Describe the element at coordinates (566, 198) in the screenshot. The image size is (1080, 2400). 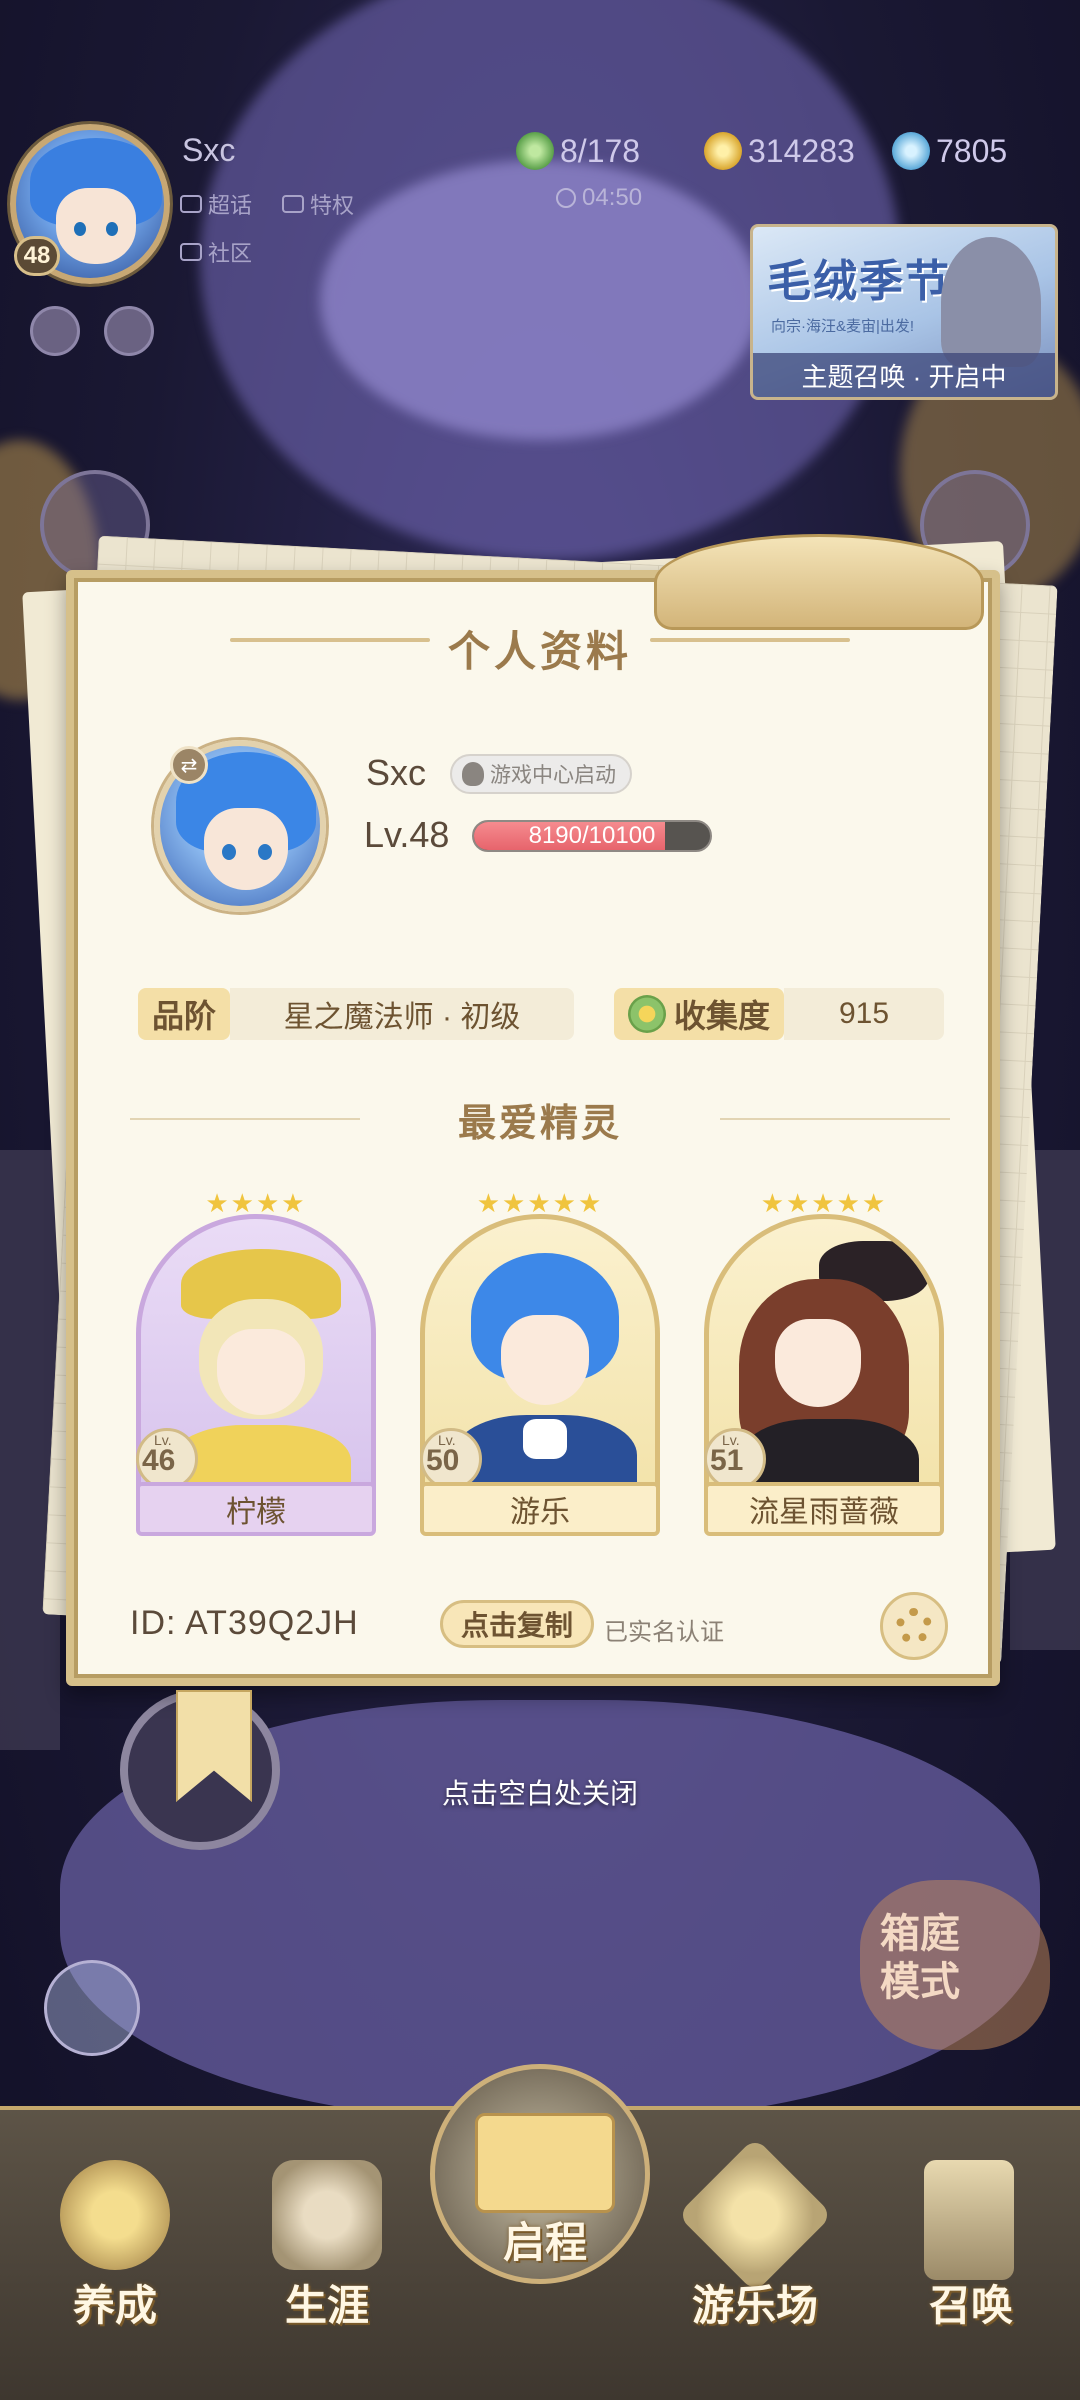
I see `clock-icon` at that location.